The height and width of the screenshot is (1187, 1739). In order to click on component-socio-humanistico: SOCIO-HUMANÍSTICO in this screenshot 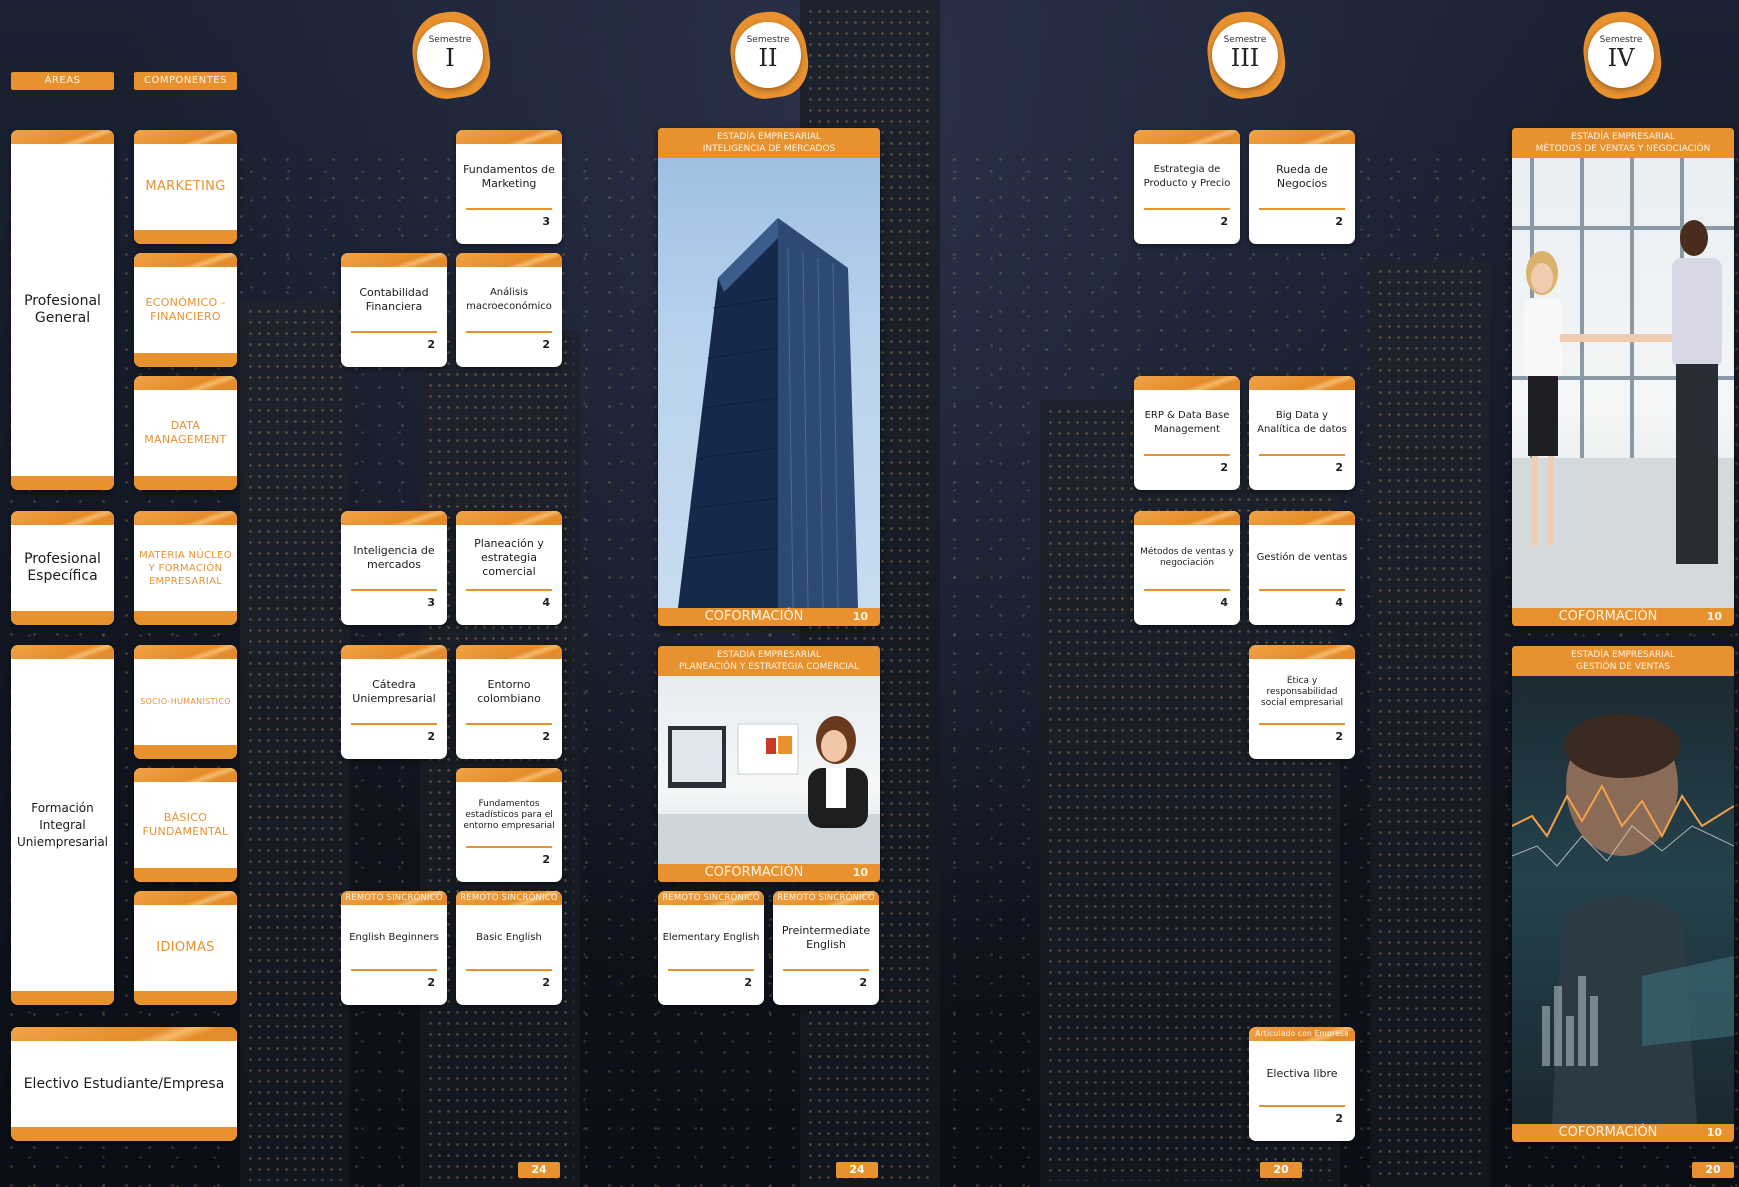, I will do `click(185, 702)`.